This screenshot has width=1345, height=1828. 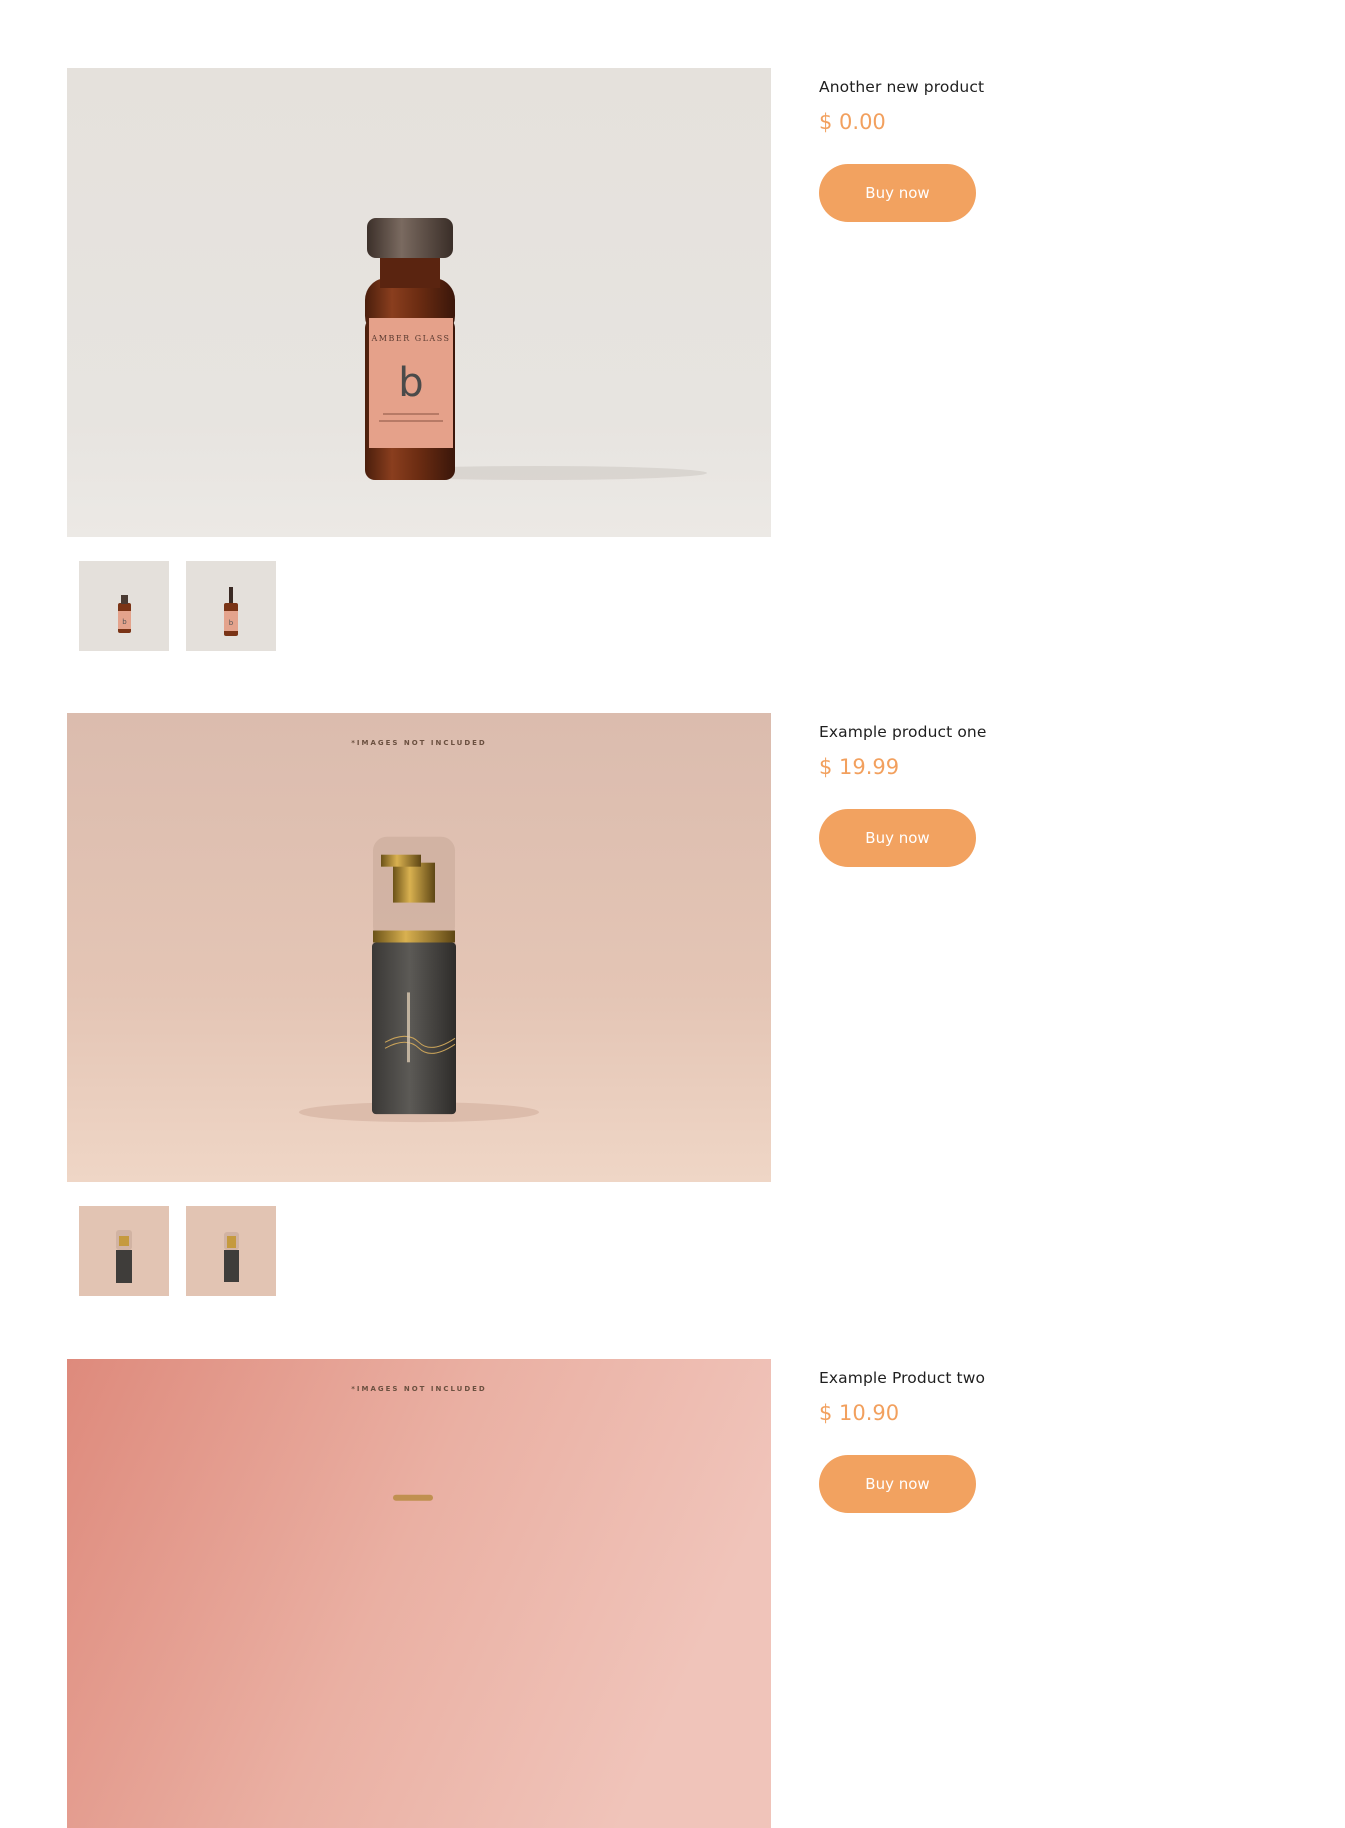 I want to click on product-price: $ 19.99, so click(x=859, y=767).